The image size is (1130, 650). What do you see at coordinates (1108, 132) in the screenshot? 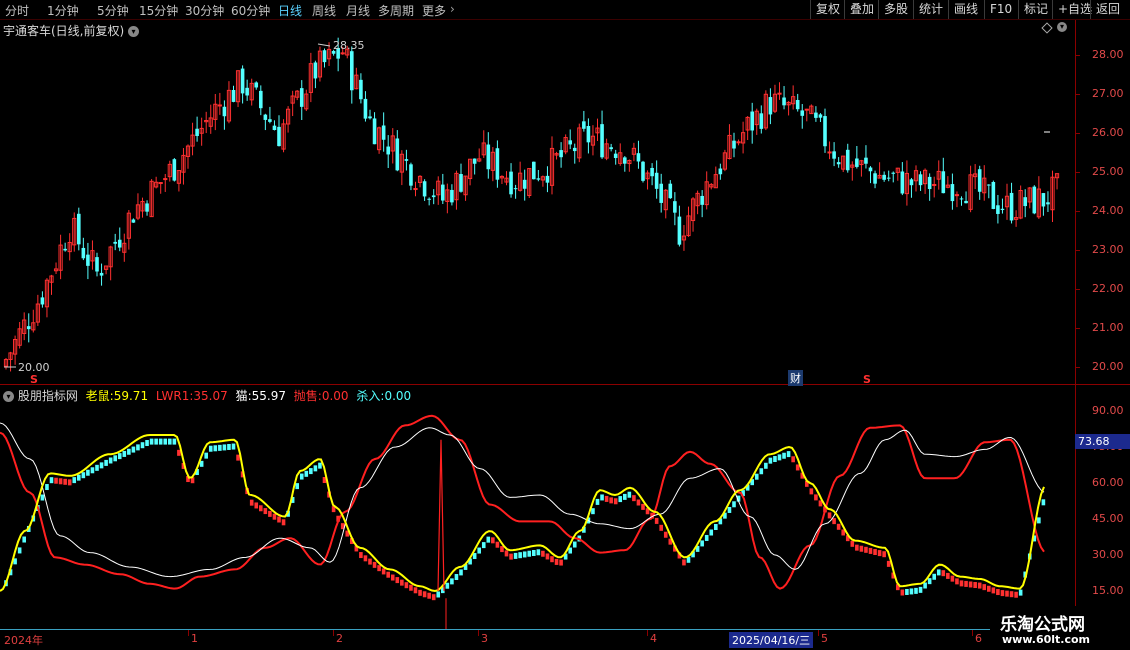
I see `price-tick-label: 26.00` at bounding box center [1108, 132].